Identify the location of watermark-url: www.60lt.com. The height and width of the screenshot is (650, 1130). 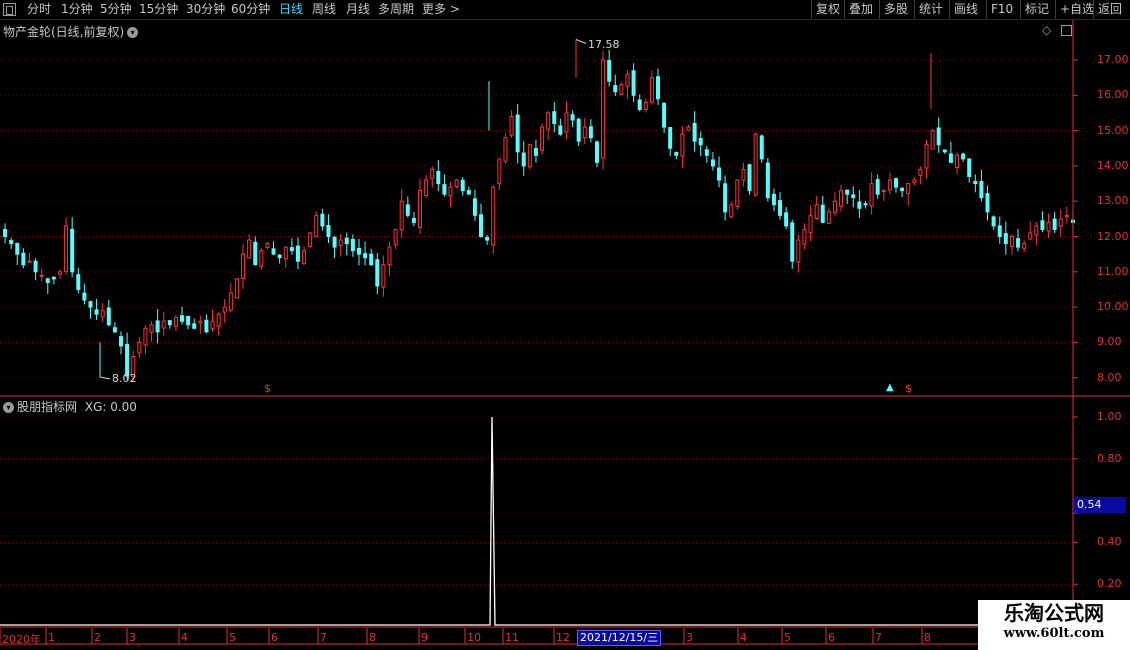
(1054, 633).